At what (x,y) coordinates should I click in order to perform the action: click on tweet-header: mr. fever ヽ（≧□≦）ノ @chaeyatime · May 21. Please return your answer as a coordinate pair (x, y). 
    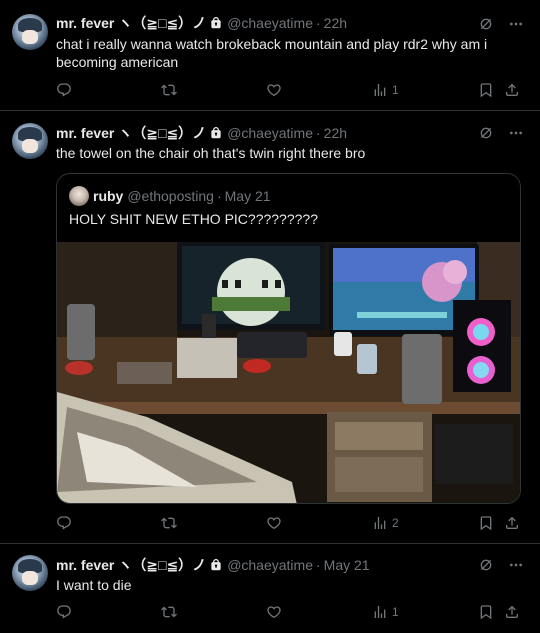
    Looking at the image, I should click on (213, 565).